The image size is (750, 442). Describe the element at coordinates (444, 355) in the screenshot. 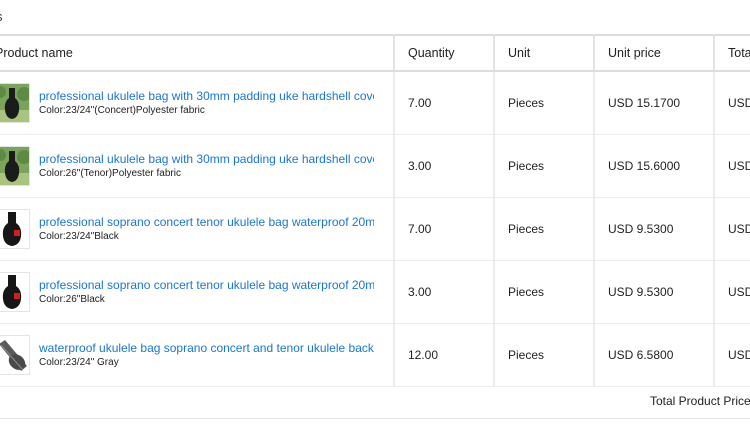

I see `quantity-cell: 12.00` at that location.